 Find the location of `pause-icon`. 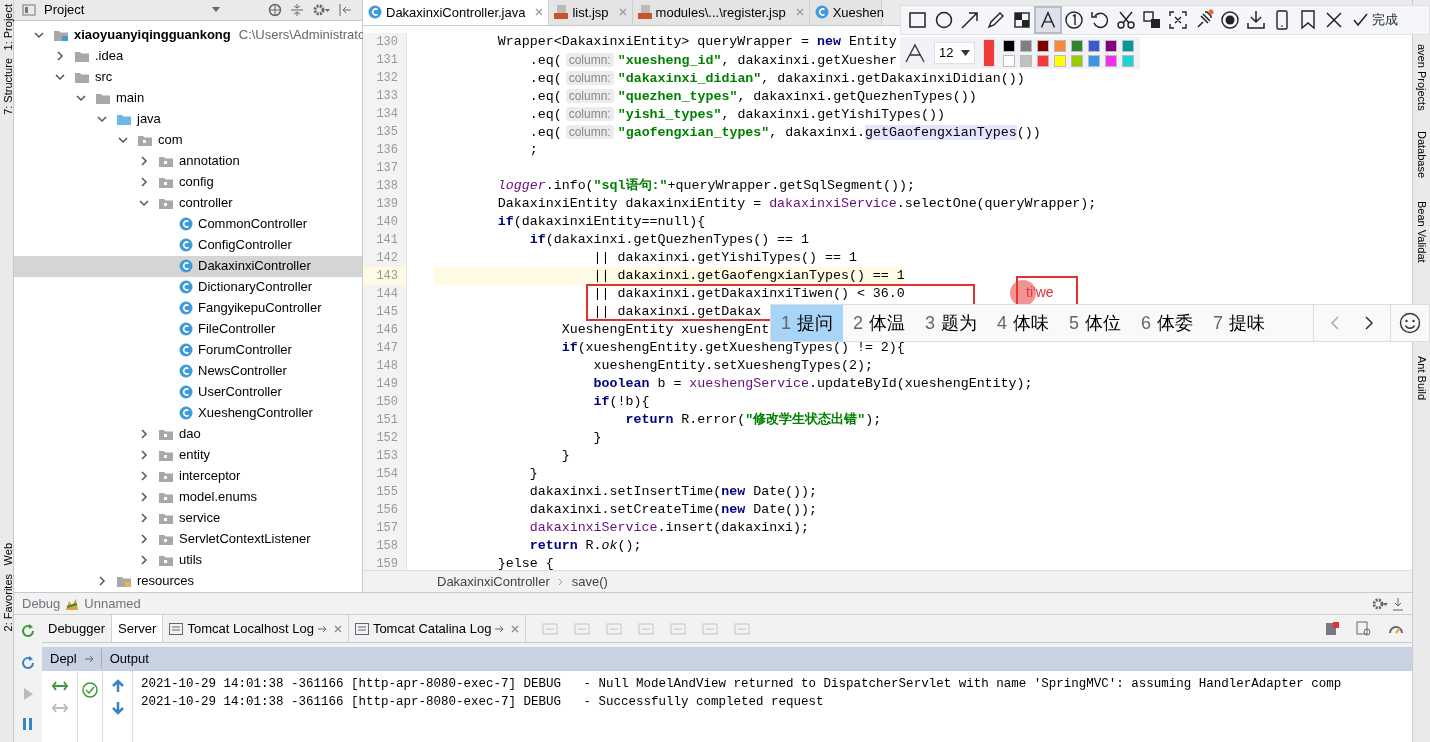

pause-icon is located at coordinates (28, 724).